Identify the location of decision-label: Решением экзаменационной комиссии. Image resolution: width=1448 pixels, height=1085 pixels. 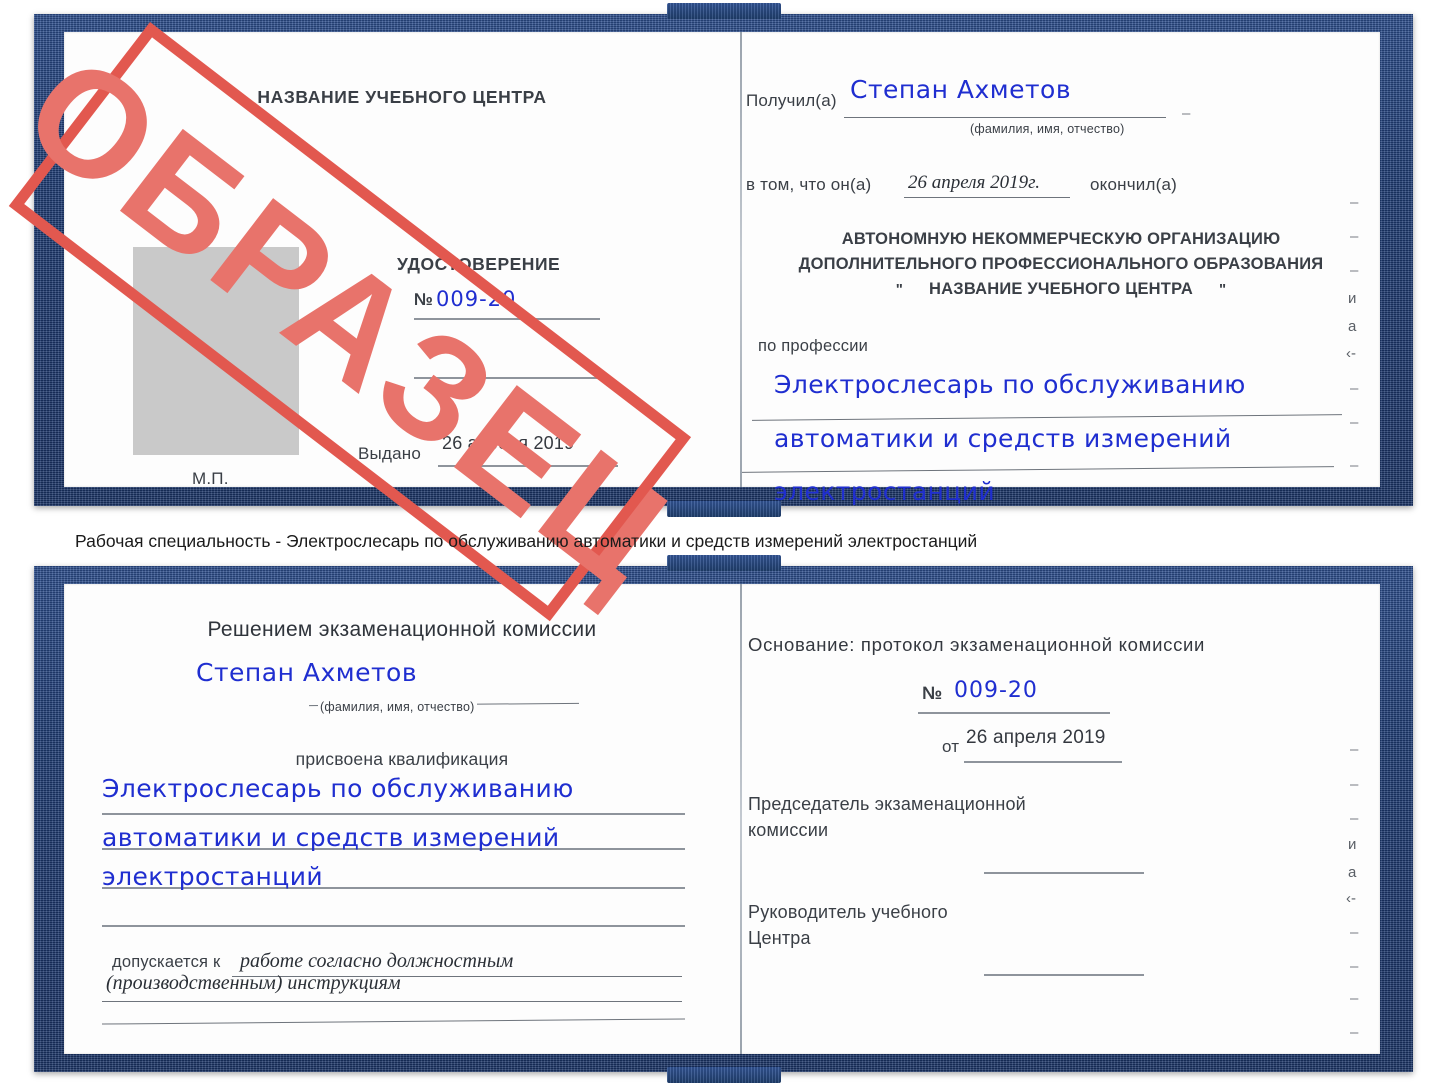
(402, 629).